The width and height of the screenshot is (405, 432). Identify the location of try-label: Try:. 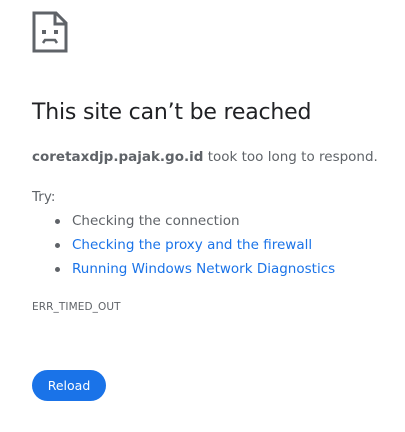
(44, 197).